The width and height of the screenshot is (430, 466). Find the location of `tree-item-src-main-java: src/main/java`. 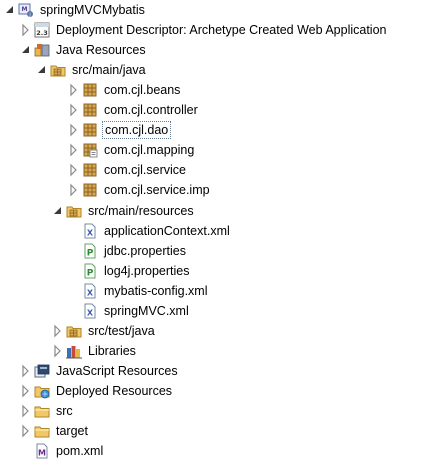

tree-item-src-main-java: src/main/java is located at coordinates (91, 70).